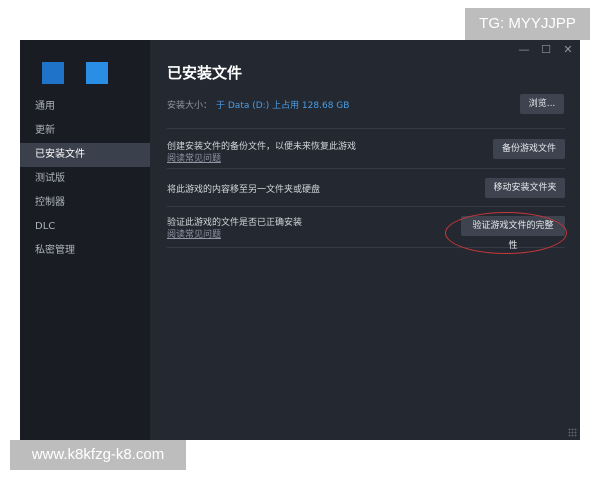  I want to click on verify-integrity-button: 验证游戏文件的完整性, so click(513, 233).